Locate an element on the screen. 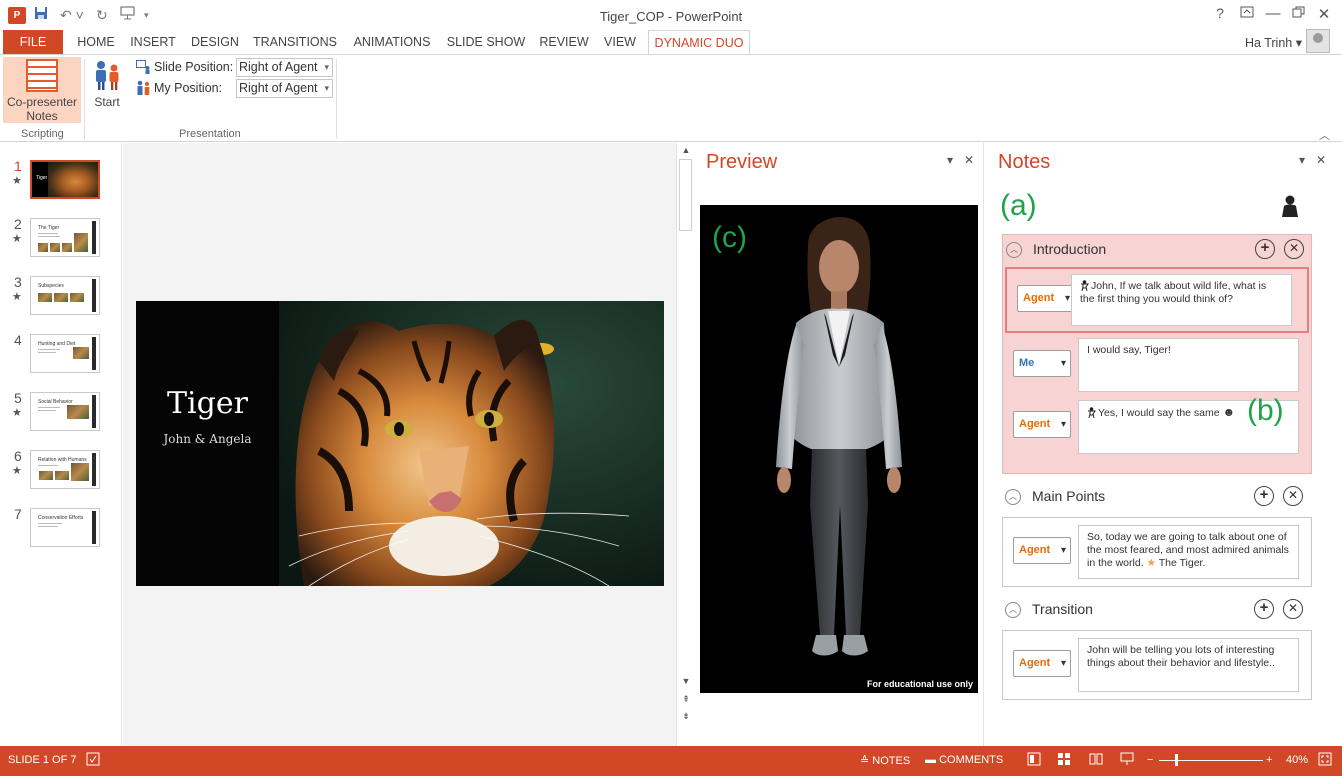 The height and width of the screenshot is (776, 1342). slide-thumbnail: The Tiger is located at coordinates (65, 237).